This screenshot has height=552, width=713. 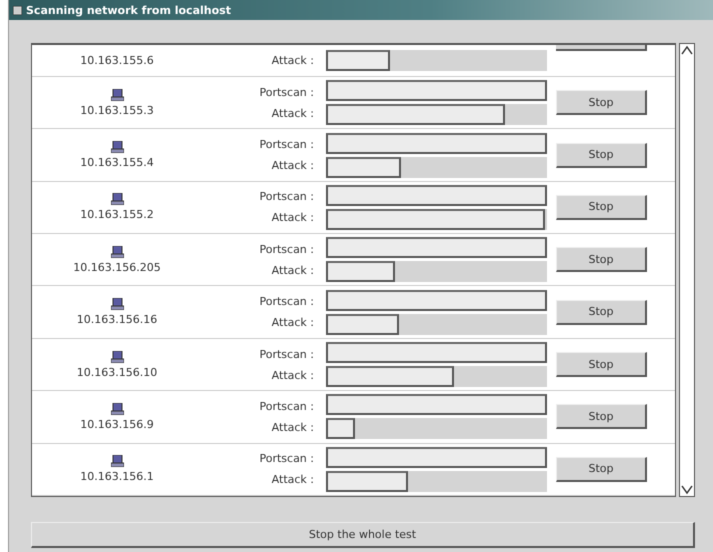 I want to click on host-ip: 10.163.155.4, so click(x=117, y=163).